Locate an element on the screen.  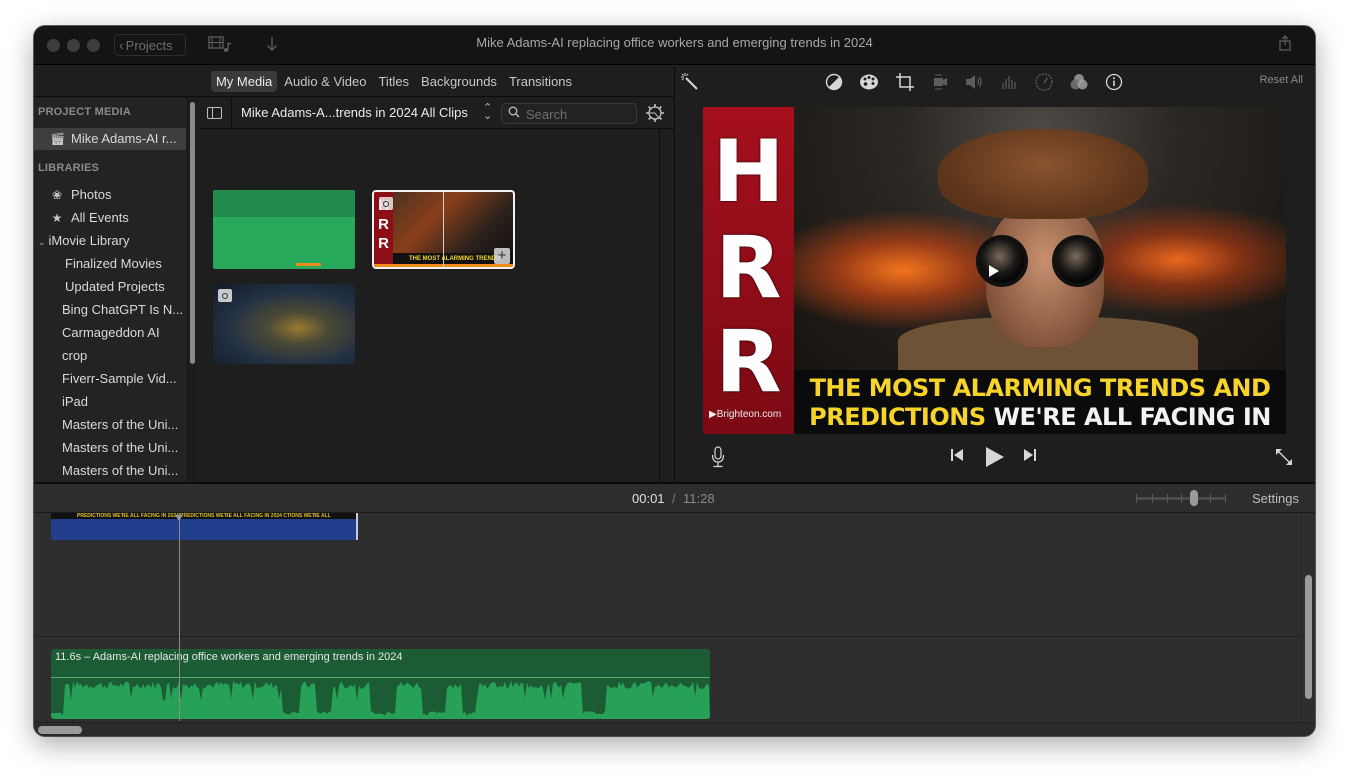
chevron-updown-icon: ⌃ ⌄ is located at coordinates (487, 112).